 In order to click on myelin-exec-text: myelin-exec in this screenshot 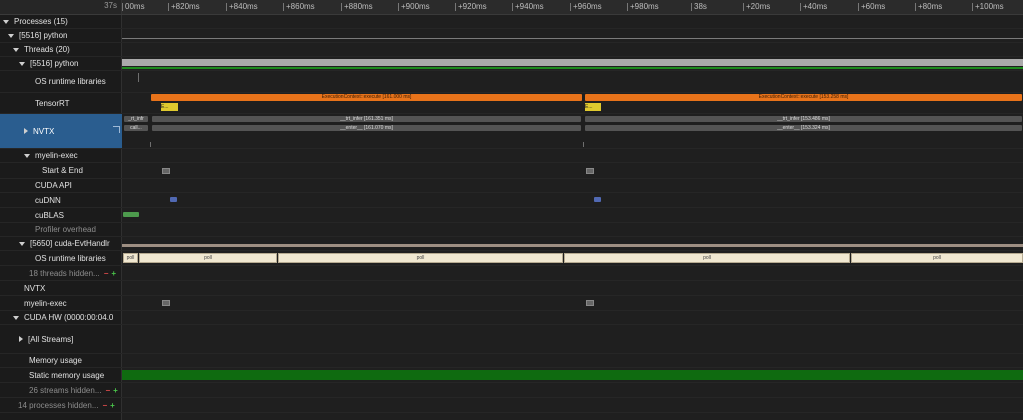, I will do `click(56, 155)`.